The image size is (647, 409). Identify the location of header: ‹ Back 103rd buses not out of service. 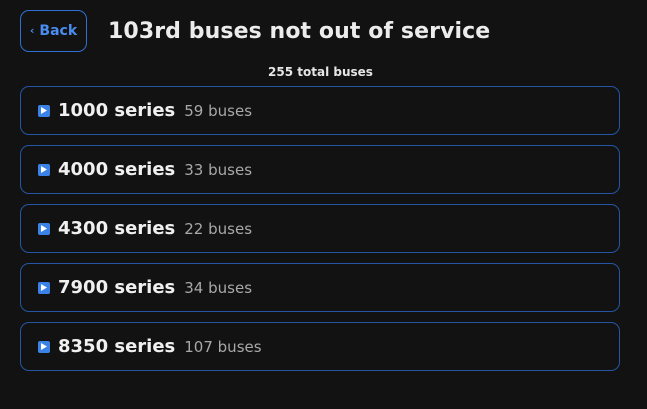
(320, 31).